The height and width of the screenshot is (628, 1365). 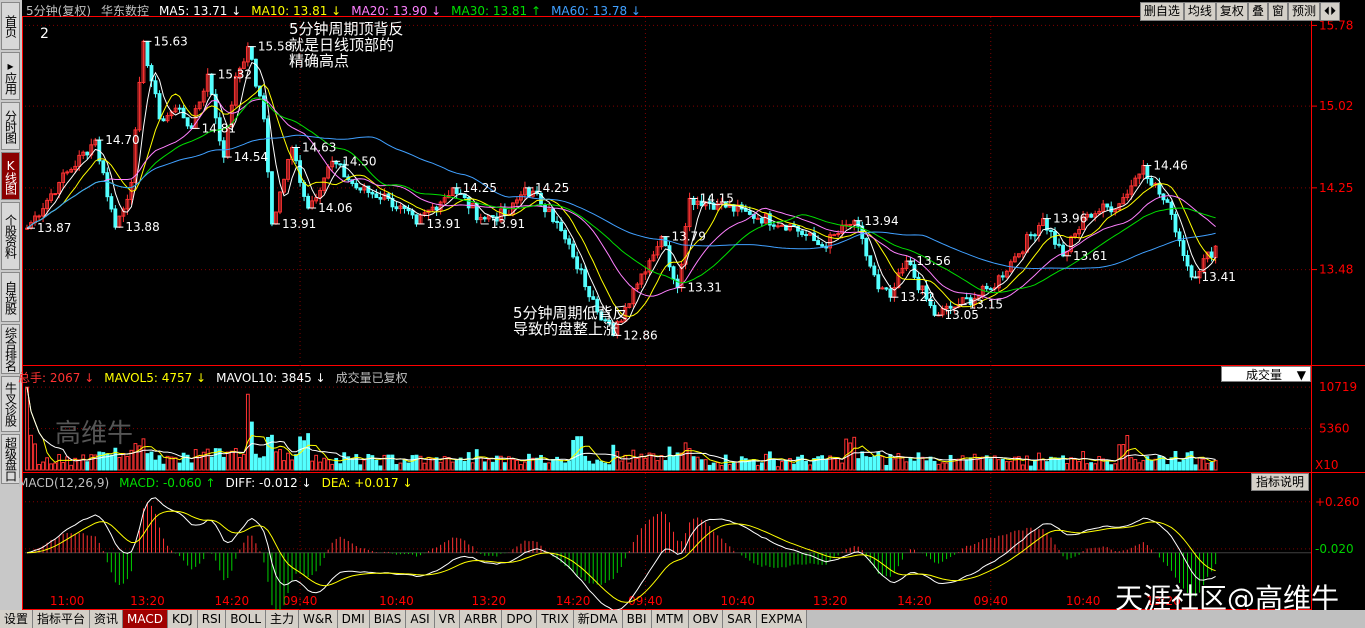 I want to click on mavol5-value: MAVOL5: 4757 ↓, so click(x=155, y=377).